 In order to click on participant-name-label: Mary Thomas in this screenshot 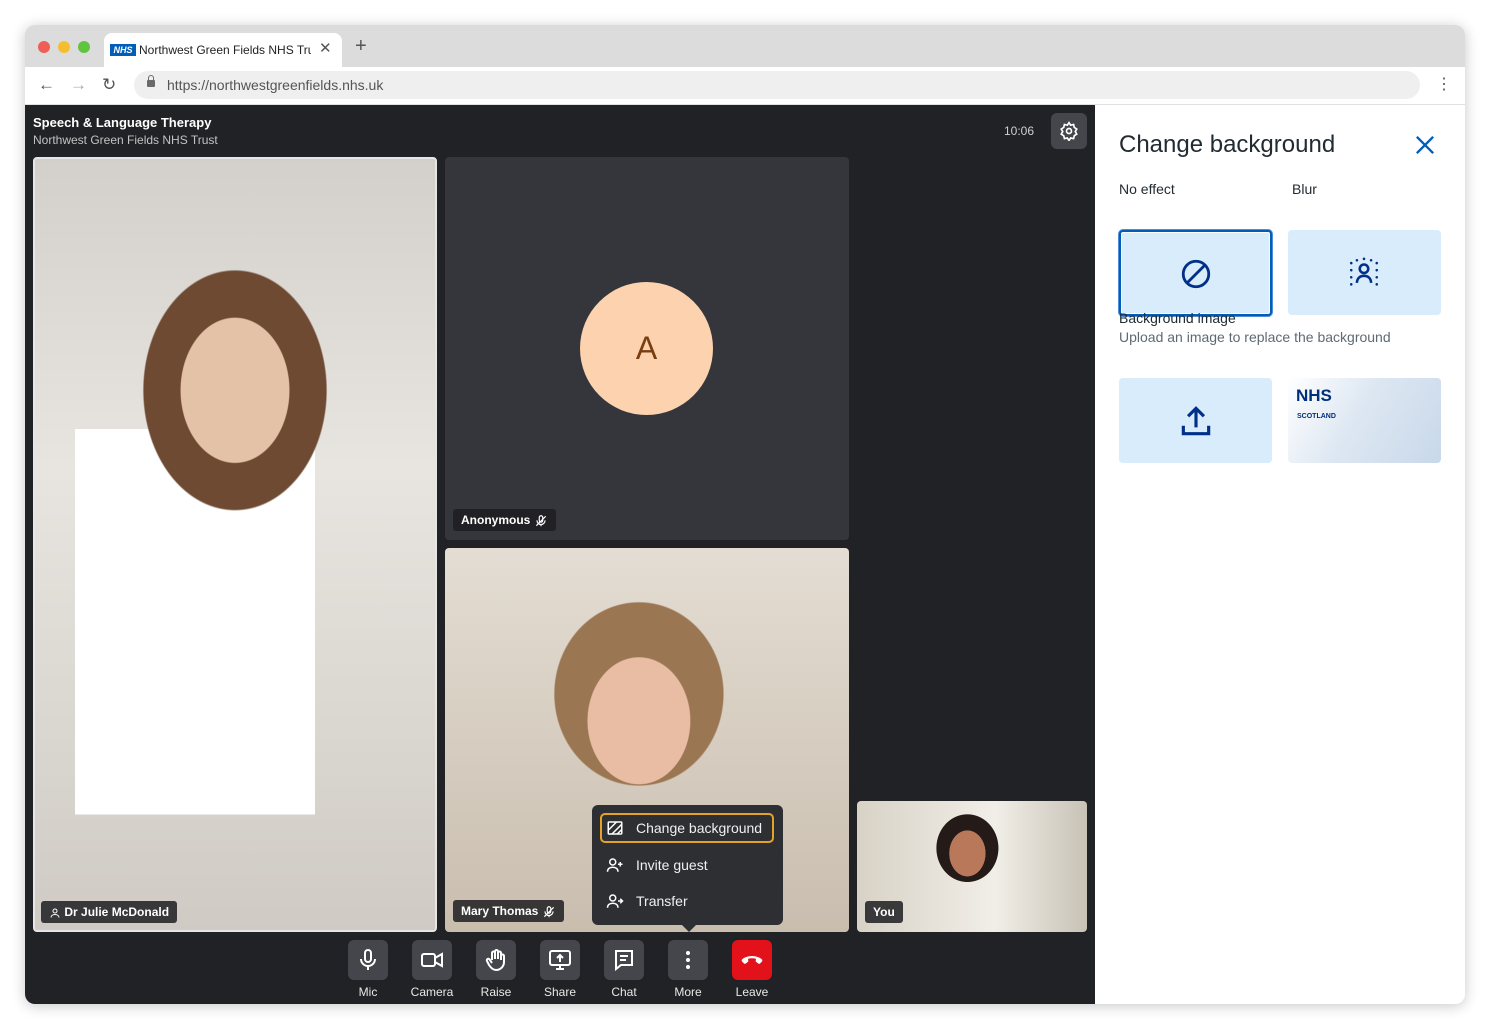, I will do `click(508, 911)`.